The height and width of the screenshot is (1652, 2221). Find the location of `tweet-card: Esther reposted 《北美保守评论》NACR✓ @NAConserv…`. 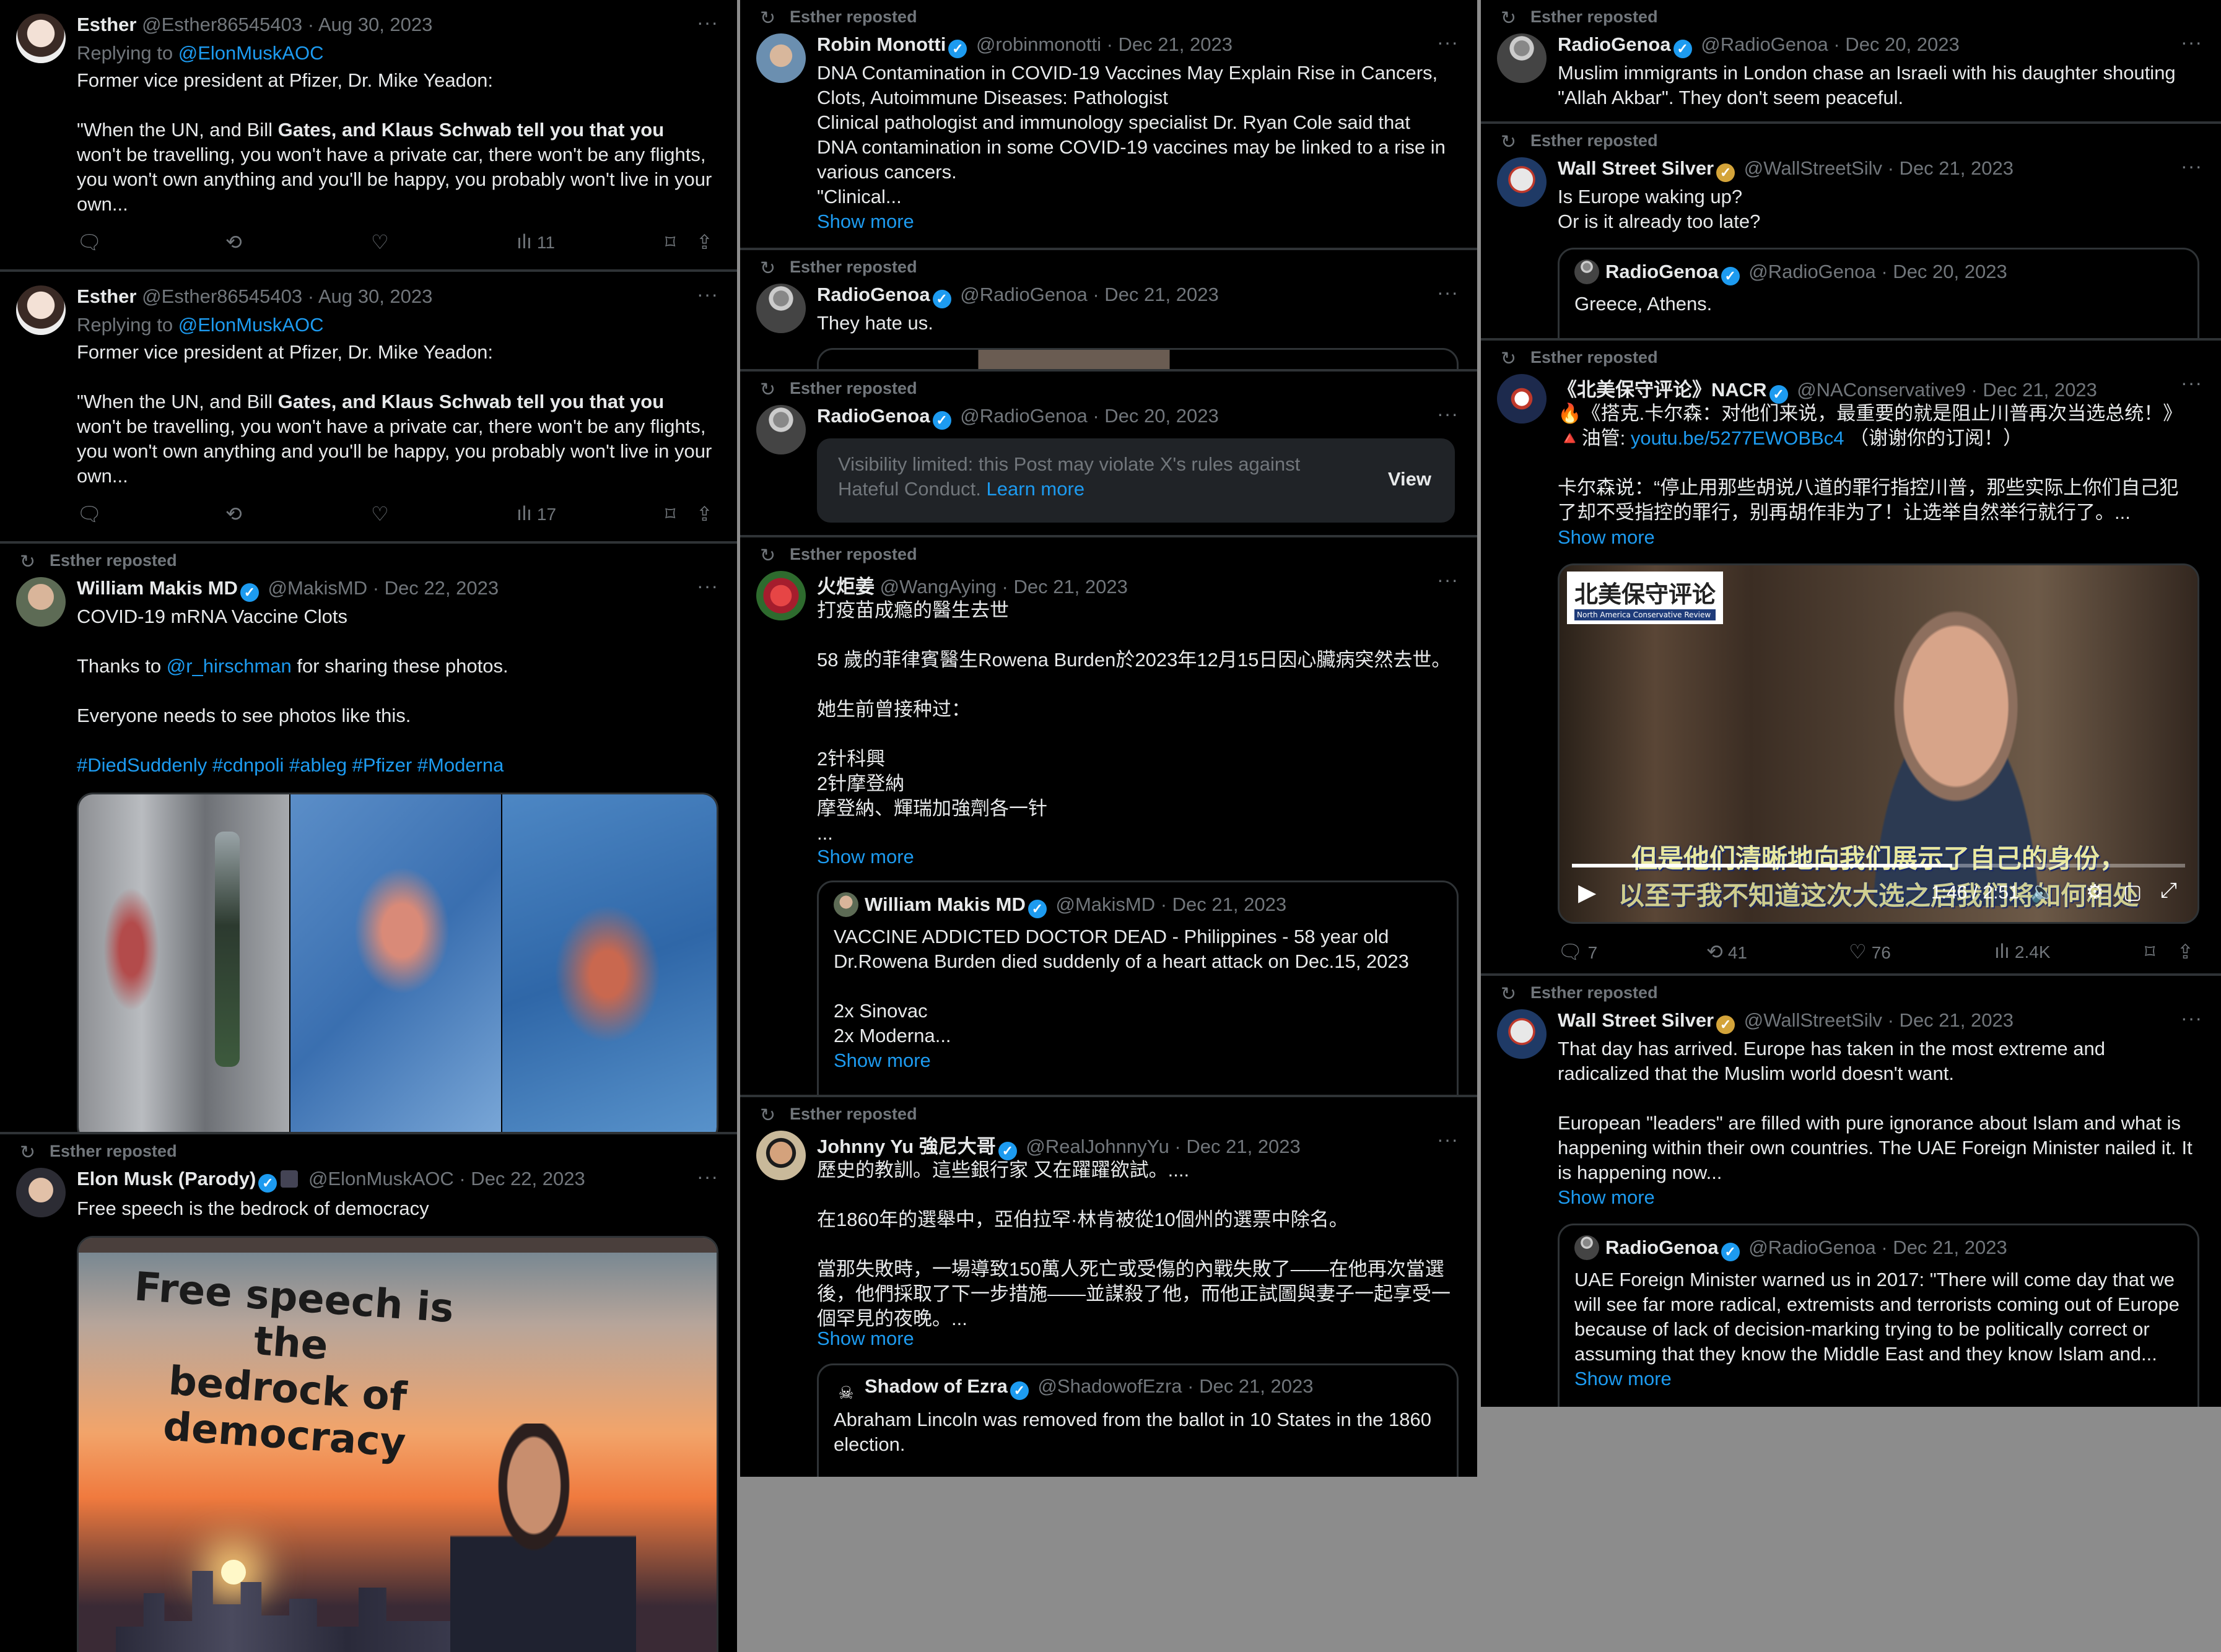

tweet-card: Esther reposted 《北美保守评论》NACR✓ @NAConserv… is located at coordinates (1851, 658).